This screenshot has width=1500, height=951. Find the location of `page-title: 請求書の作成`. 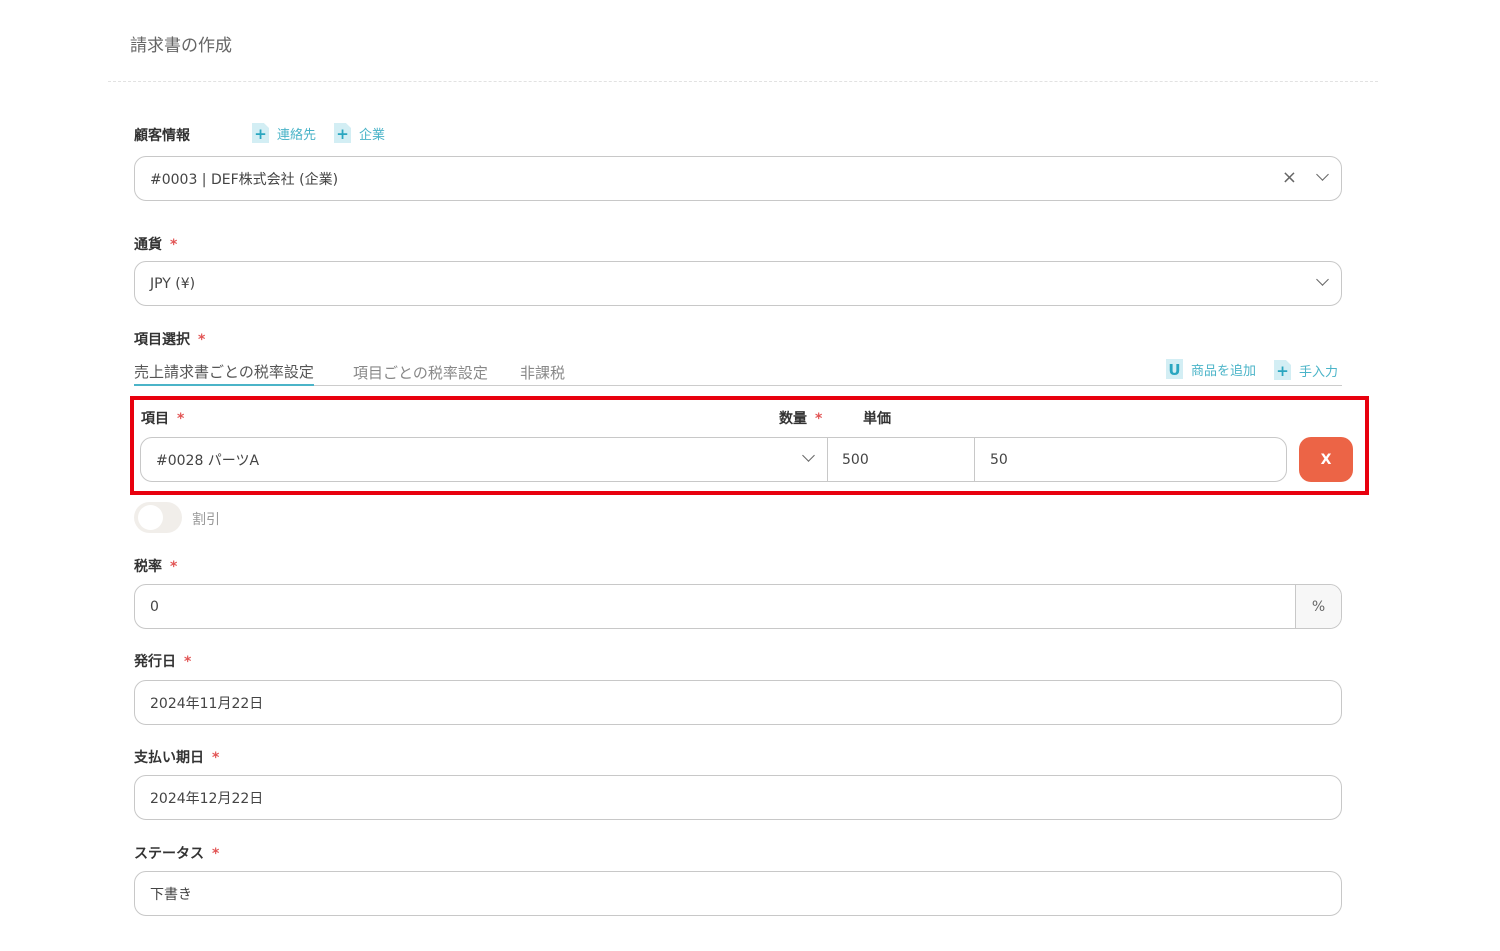

page-title: 請求書の作成 is located at coordinates (181, 46).